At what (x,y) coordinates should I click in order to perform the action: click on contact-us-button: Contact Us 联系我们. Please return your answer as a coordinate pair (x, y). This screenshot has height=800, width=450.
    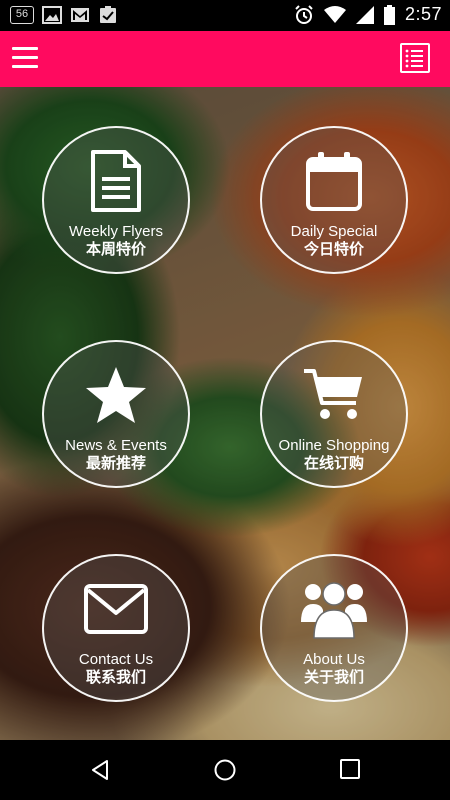
    Looking at the image, I should click on (116, 628).